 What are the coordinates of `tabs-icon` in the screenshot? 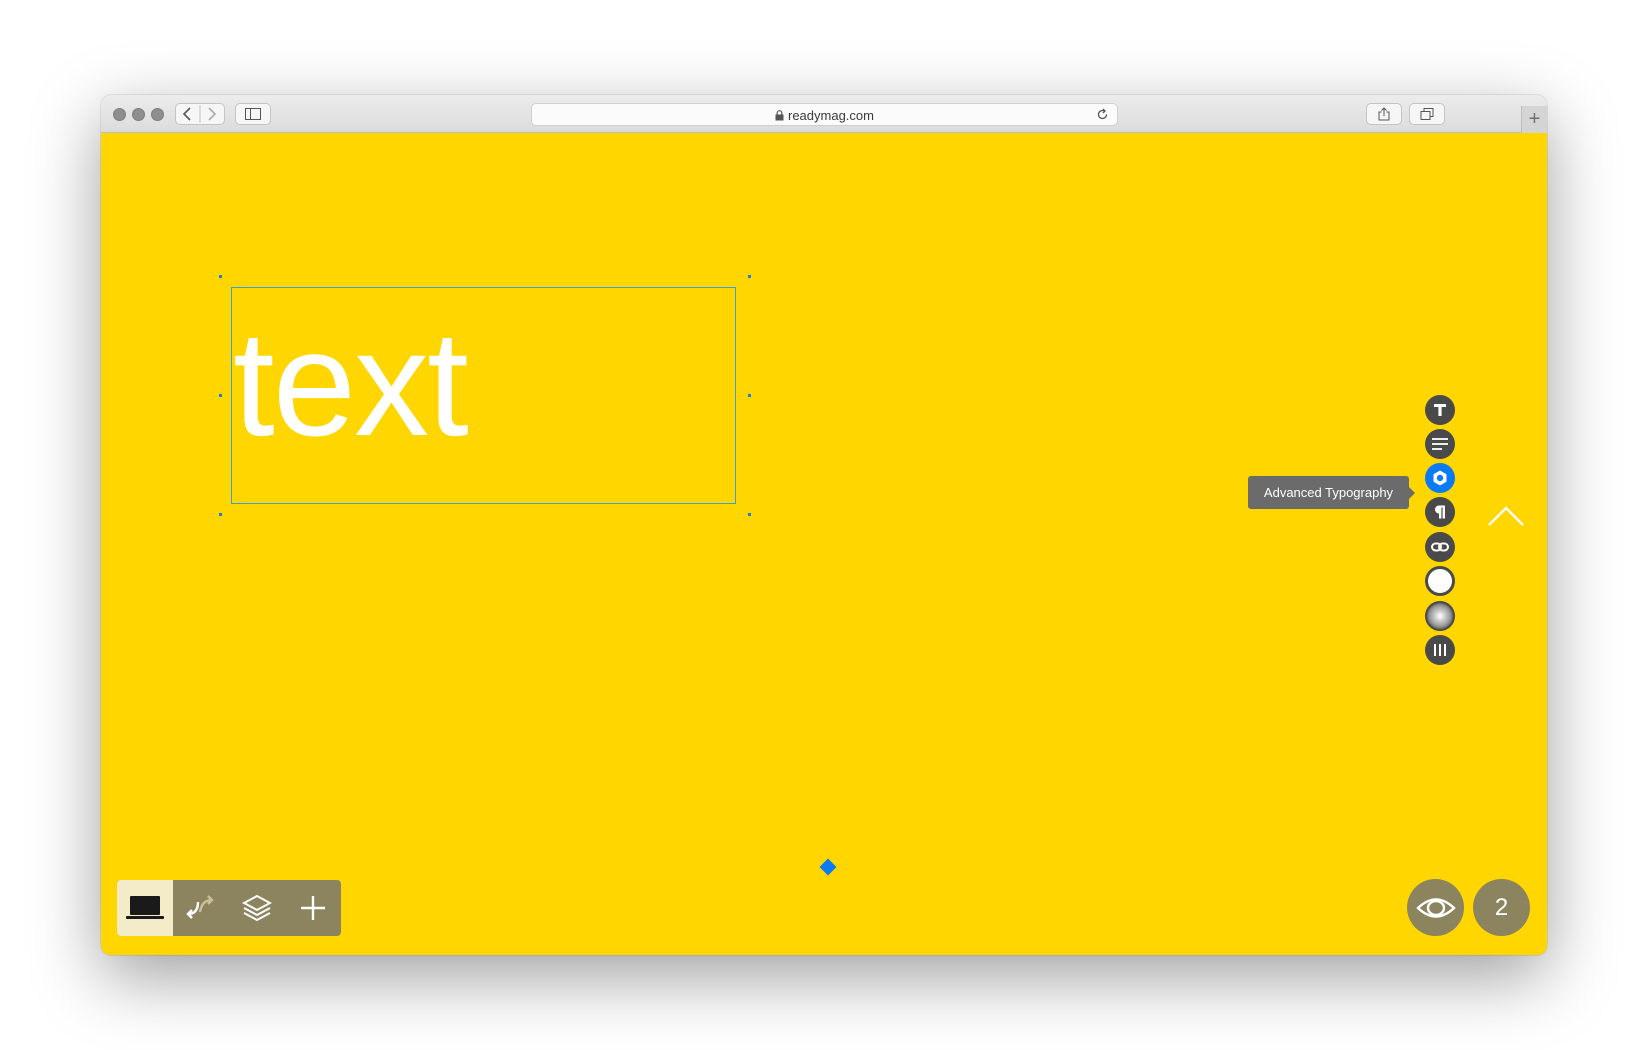 It's located at (1427, 114).